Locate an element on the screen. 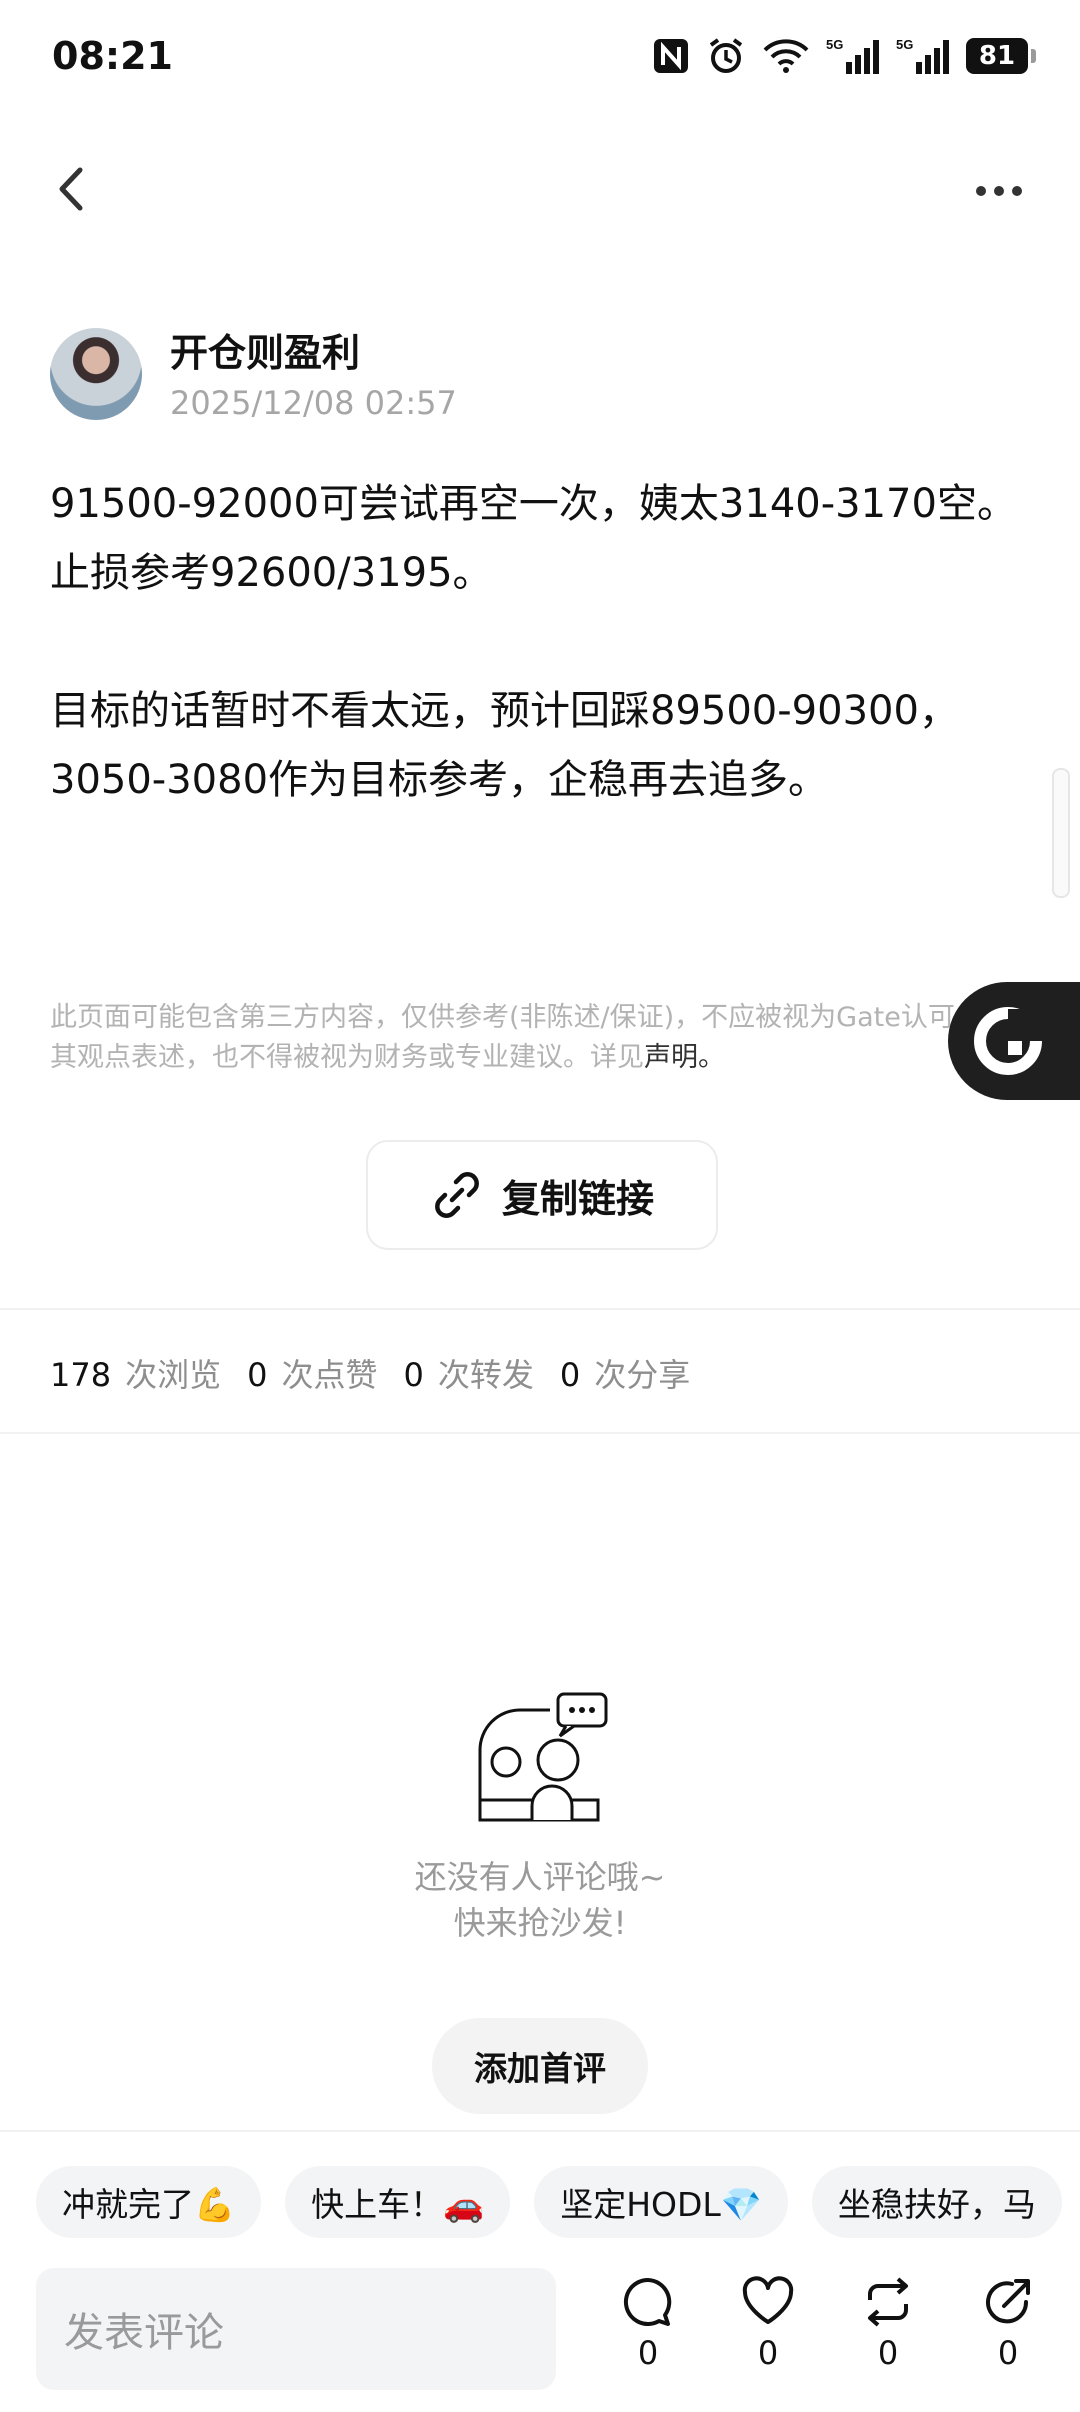 The image size is (1080, 2412). post-paragraph: 止损参考92600/3195。 is located at coordinates (271, 573).